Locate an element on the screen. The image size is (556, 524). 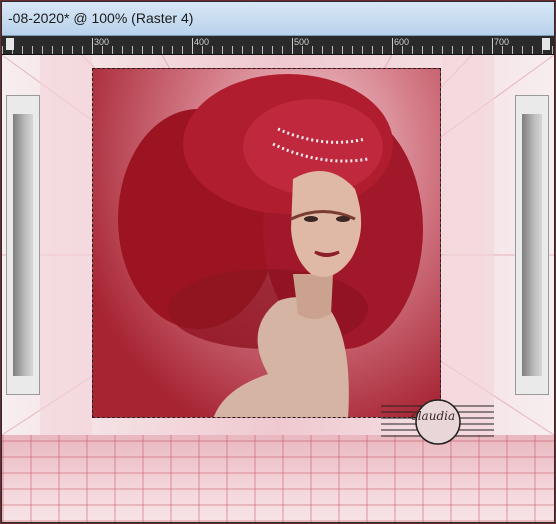
title-bar: -08-2020* @ 100% (Raster 4) is located at coordinates (278, 19).